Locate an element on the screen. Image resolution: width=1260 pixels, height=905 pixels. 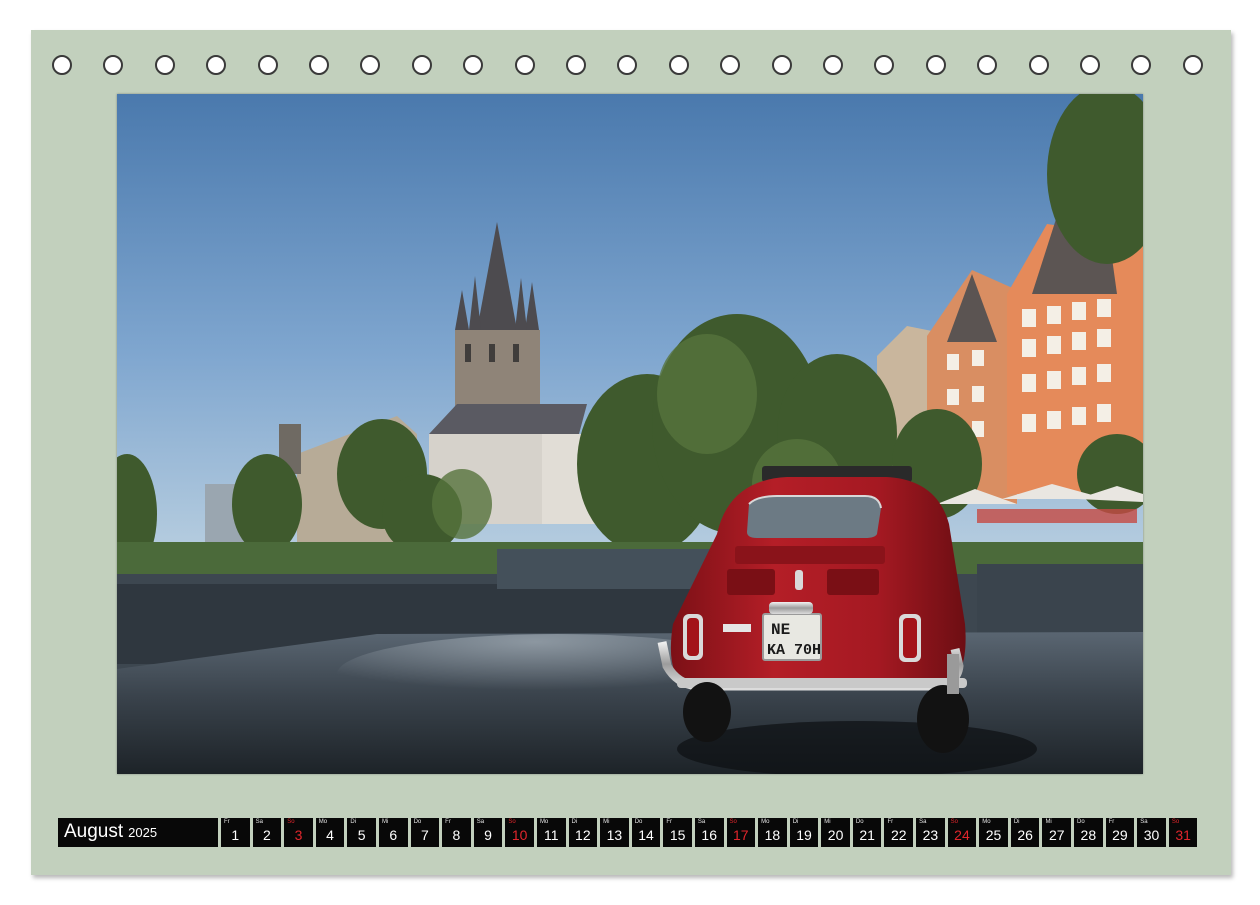
day-cell: Fr 22 is located at coordinates (899, 832).